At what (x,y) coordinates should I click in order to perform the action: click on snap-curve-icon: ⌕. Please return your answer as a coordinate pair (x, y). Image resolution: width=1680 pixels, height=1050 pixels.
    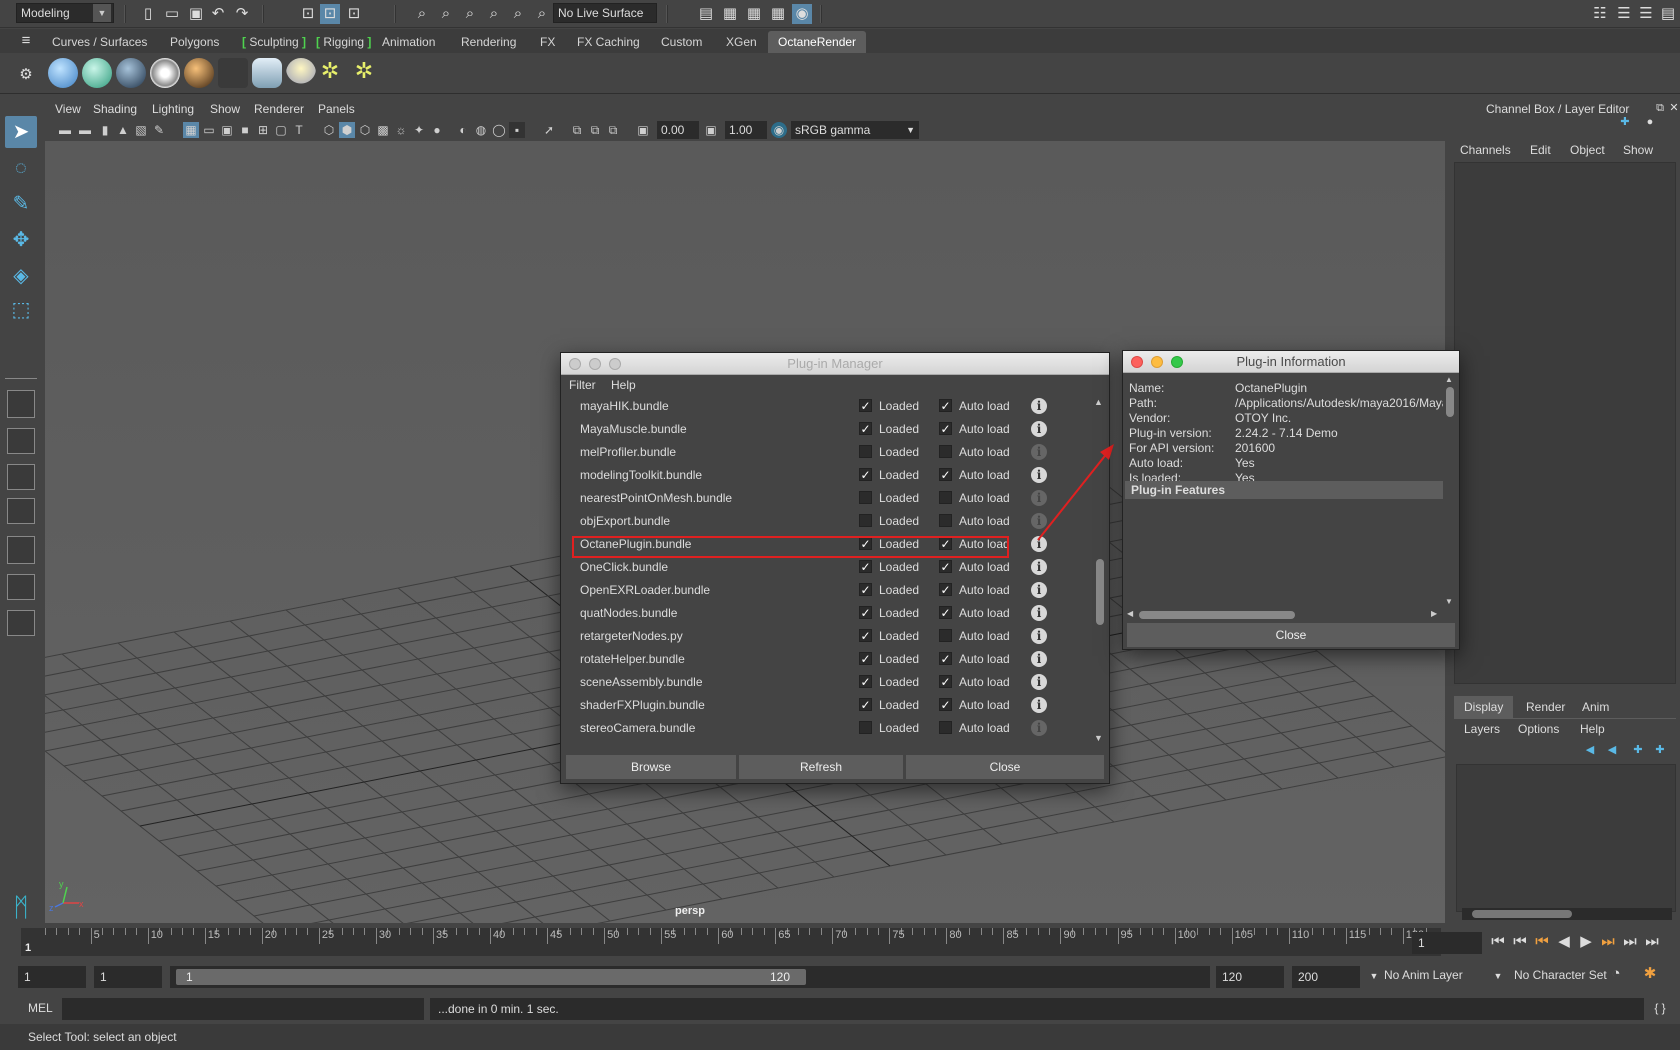
    Looking at the image, I should click on (446, 14).